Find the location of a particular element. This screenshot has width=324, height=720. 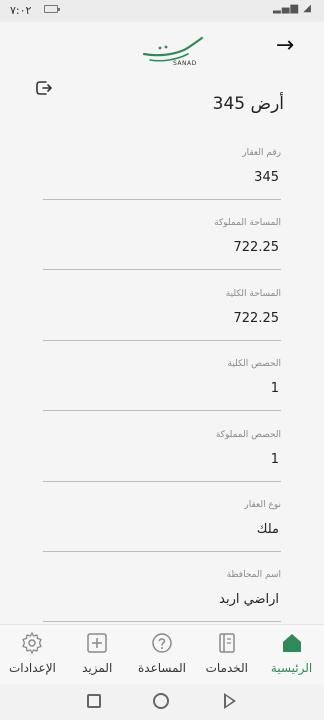

field-label: المساحة المملوكة is located at coordinates (247, 223).